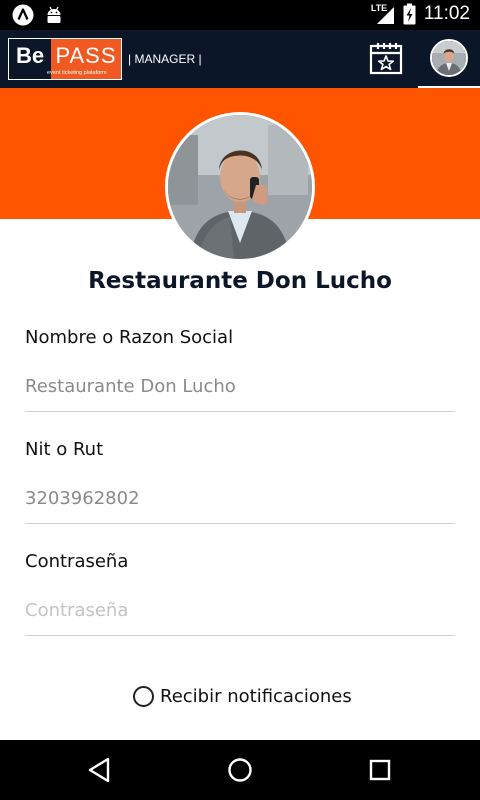 The image size is (480, 800). I want to click on avatar-photo, so click(449, 58).